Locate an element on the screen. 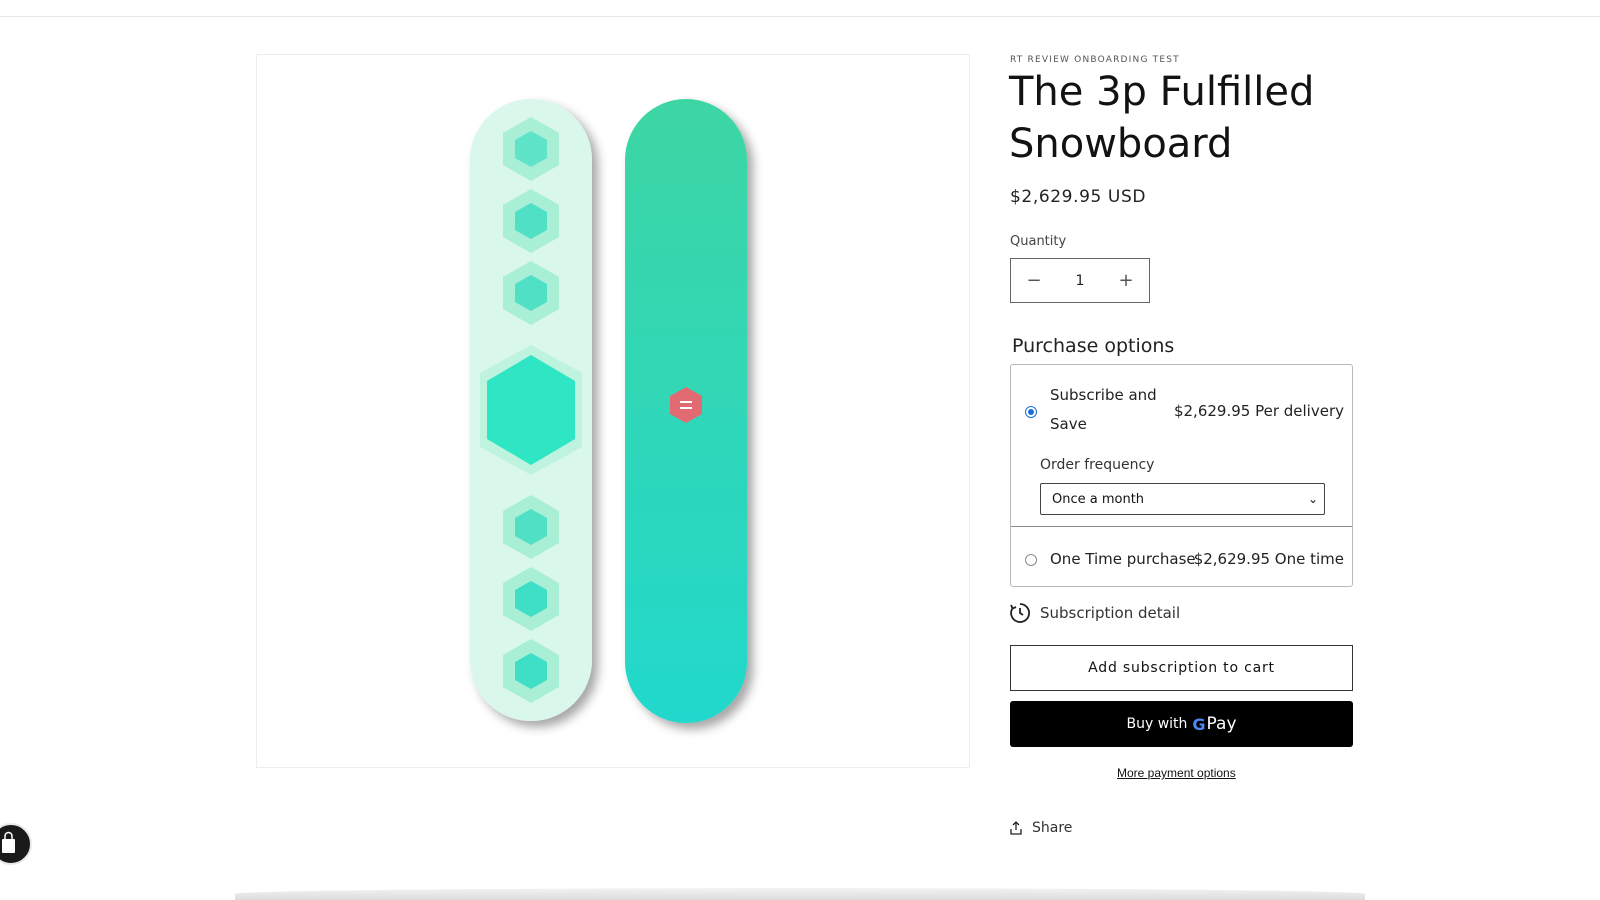 The width and height of the screenshot is (1600, 900). order-frequency-value: Once a month is located at coordinates (1098, 499).